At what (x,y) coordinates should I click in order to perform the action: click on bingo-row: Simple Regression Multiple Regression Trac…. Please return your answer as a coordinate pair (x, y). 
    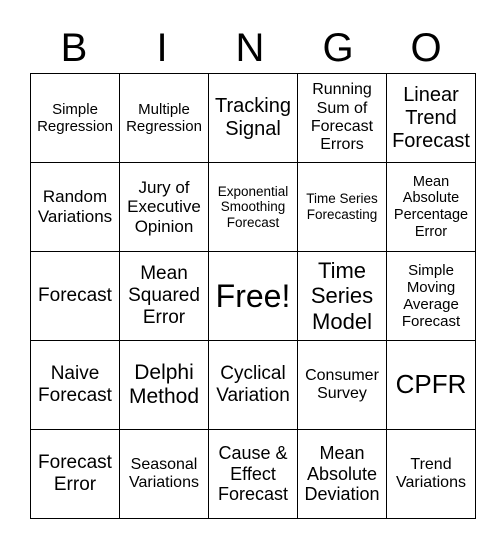
    Looking at the image, I should click on (253, 118).